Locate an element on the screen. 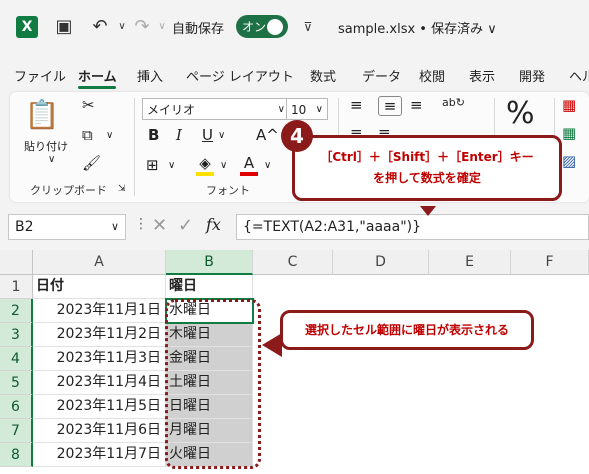  result-callout: 選択したセル範囲に曜日が表示される is located at coordinates (407, 330).